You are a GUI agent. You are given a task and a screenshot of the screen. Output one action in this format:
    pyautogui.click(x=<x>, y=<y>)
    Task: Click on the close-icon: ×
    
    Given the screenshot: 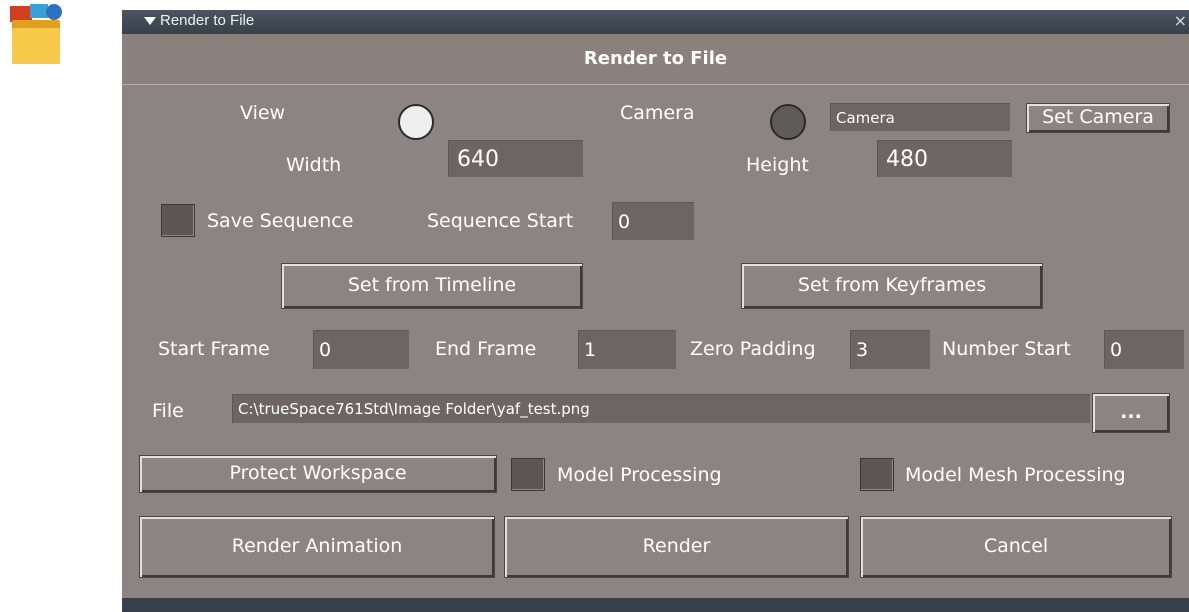 What is the action you would take?
    pyautogui.click(x=1180, y=20)
    